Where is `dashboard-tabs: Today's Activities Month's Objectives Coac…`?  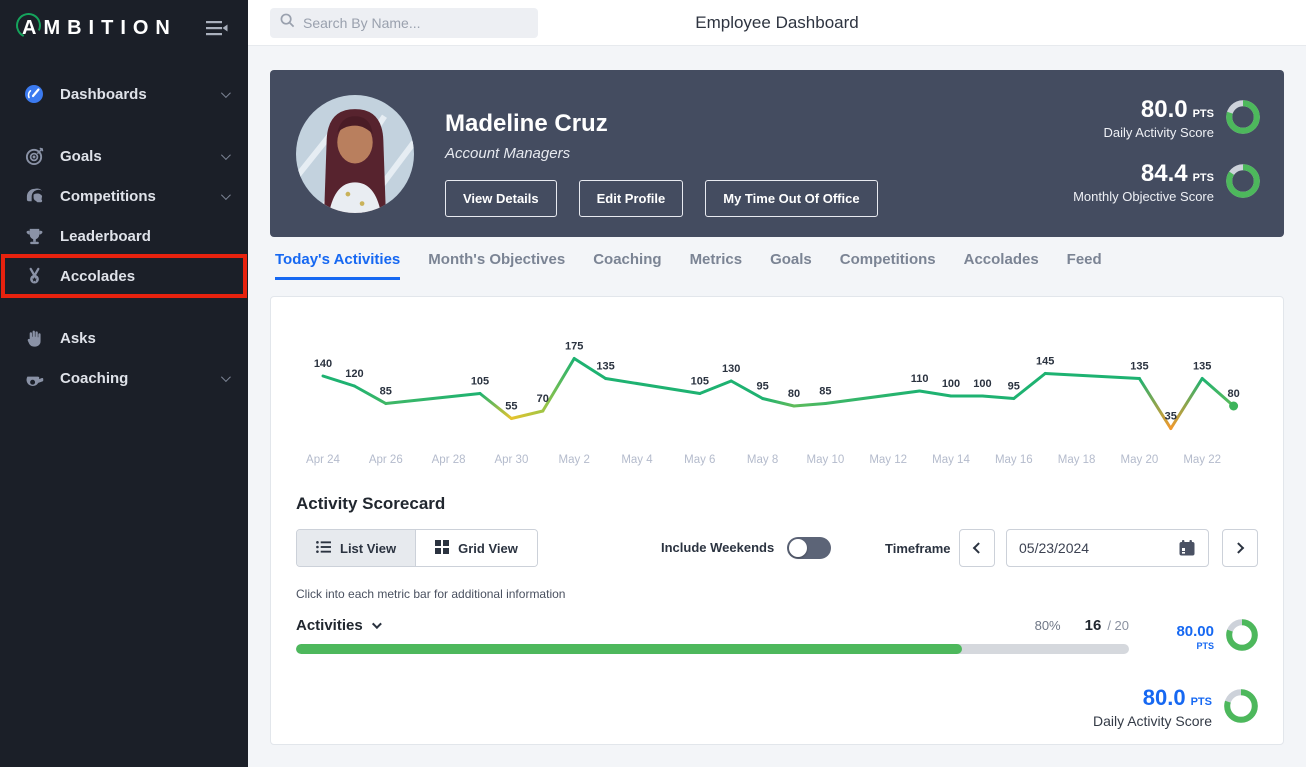
dashboard-tabs: Today's Activities Month's Objectives Coac… is located at coordinates (688, 265).